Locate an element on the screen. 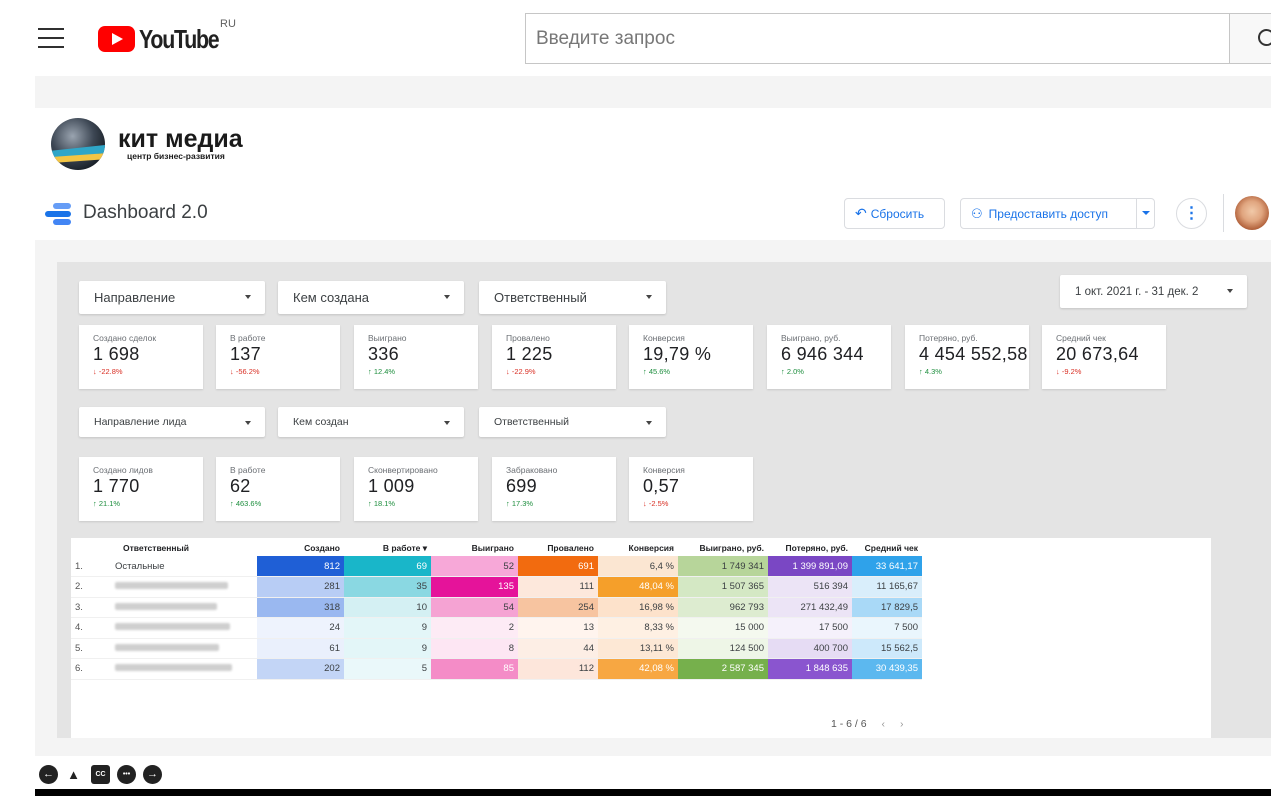 Image resolution: width=1271 pixels, height=796 pixels. search-button is located at coordinates (1250, 38).